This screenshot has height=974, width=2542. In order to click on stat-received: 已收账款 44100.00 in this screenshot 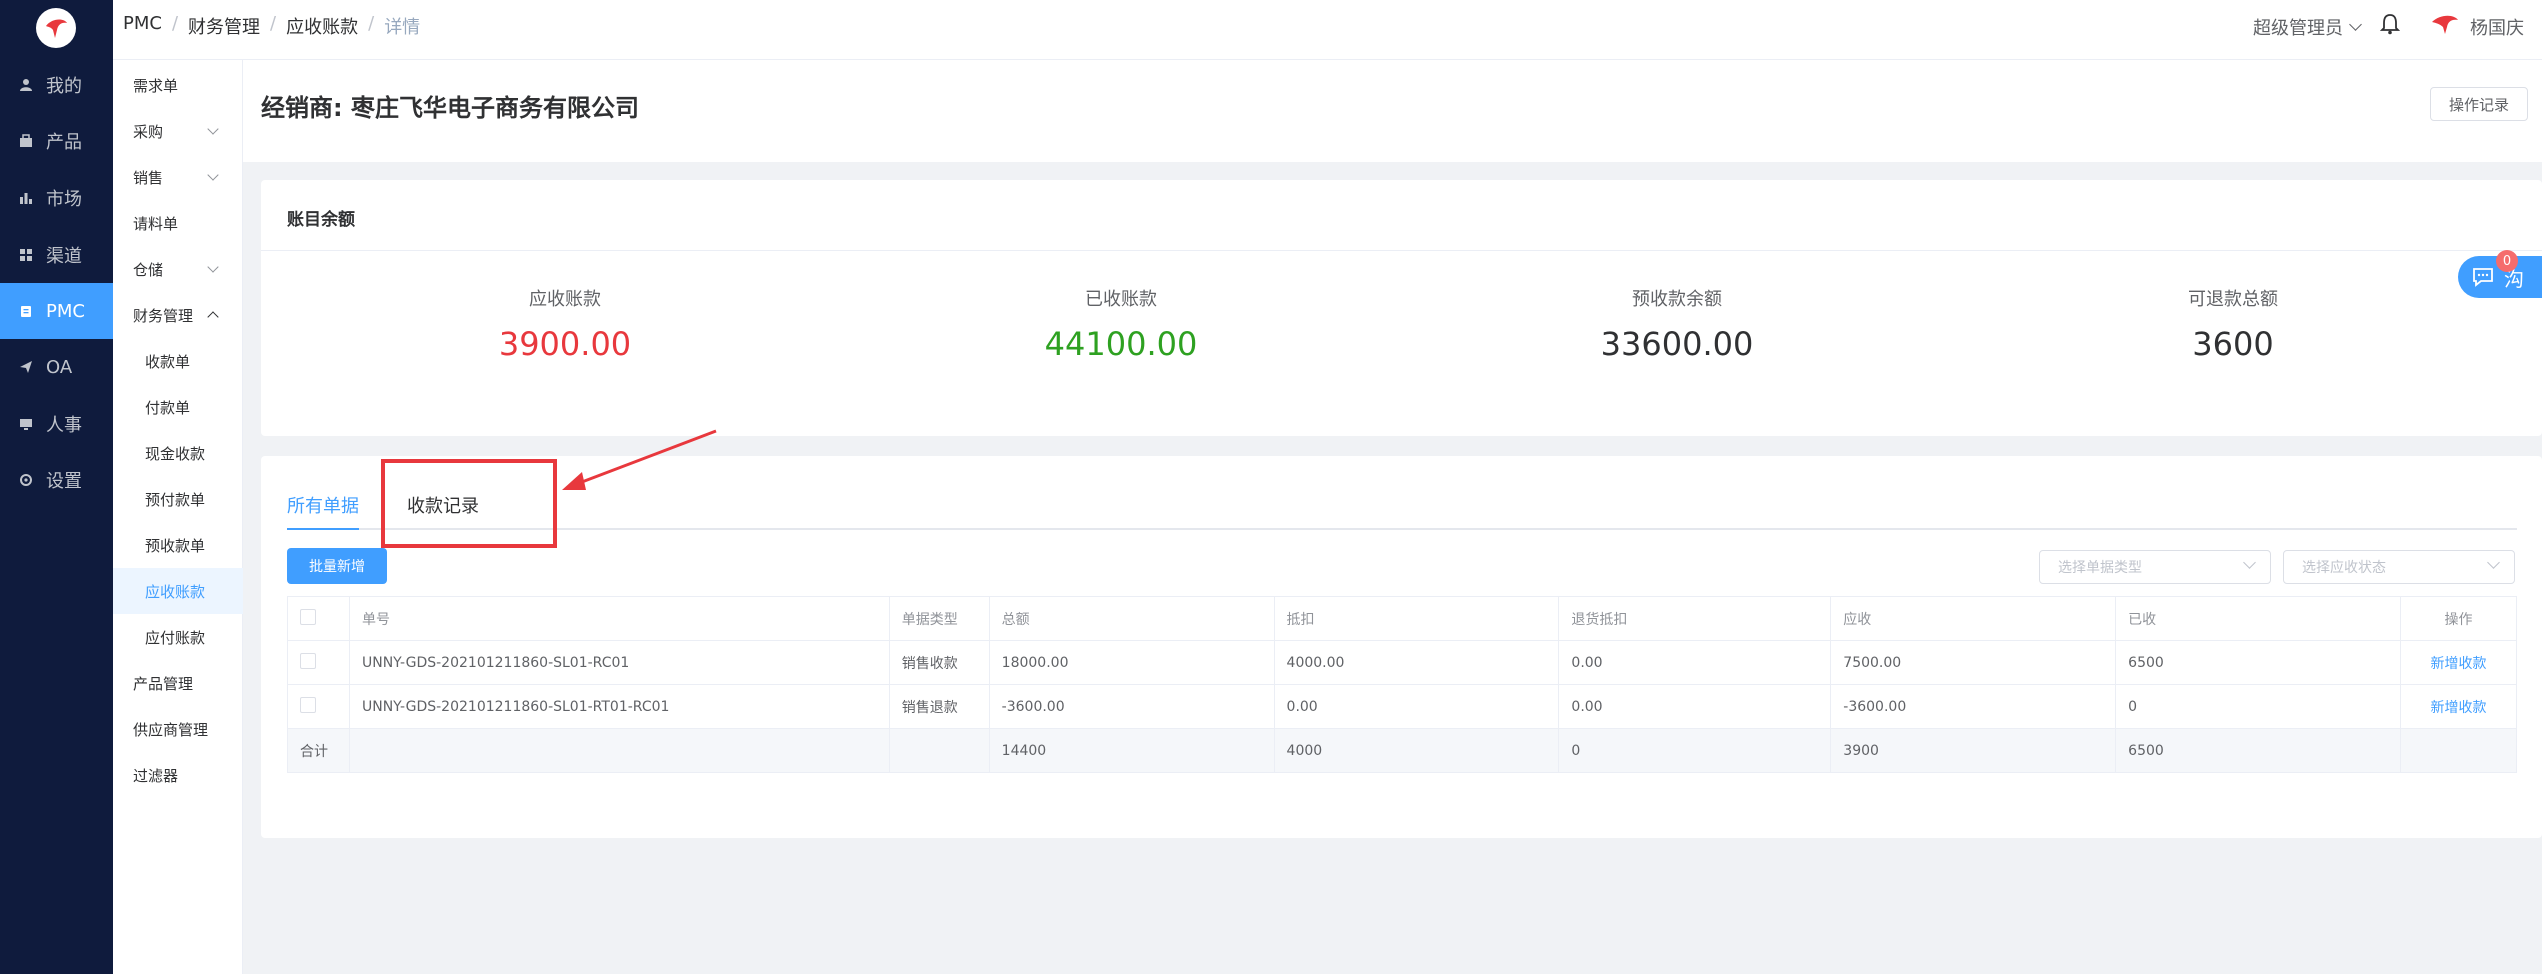, I will do `click(1121, 324)`.